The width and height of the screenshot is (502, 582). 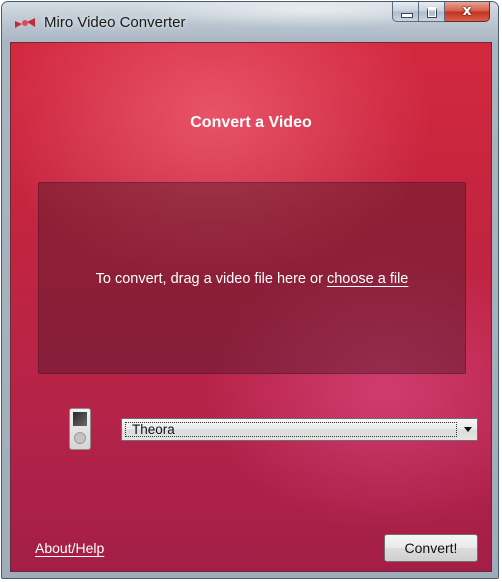 I want to click on close-icon: x, so click(x=467, y=11).